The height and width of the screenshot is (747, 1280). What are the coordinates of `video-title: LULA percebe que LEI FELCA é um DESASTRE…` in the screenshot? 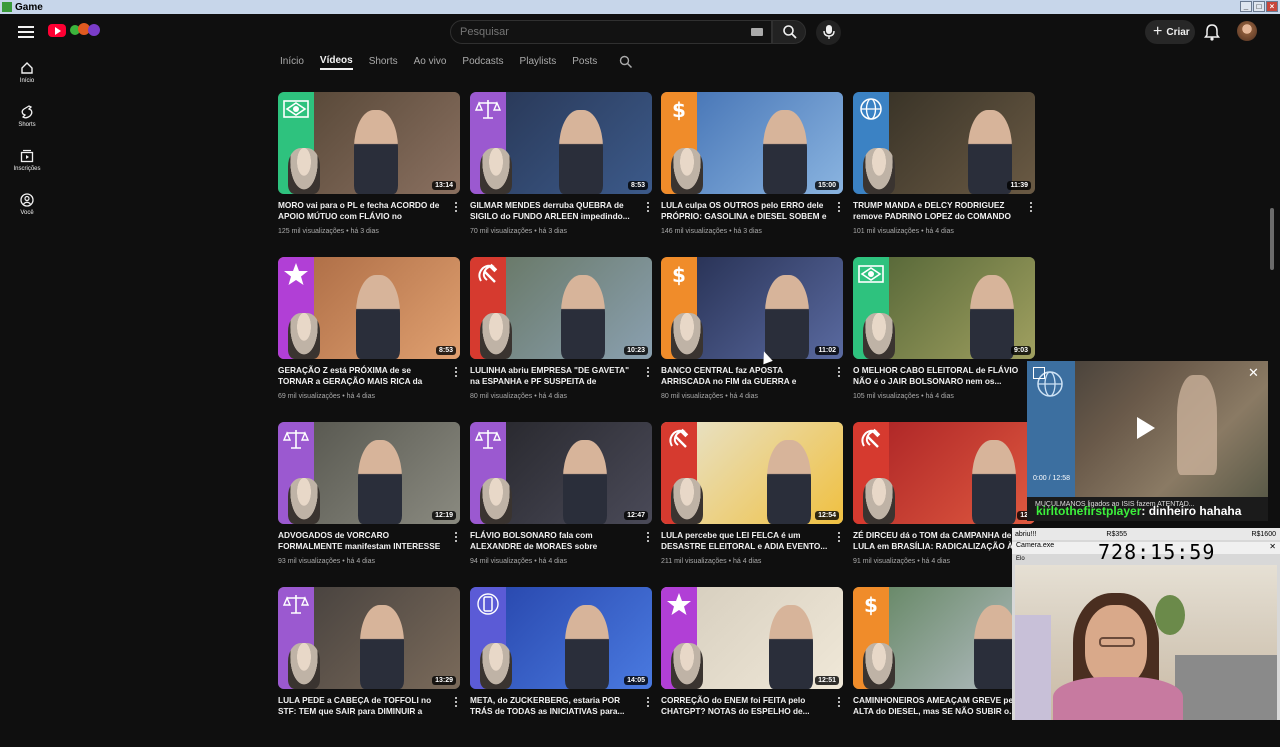 It's located at (745, 541).